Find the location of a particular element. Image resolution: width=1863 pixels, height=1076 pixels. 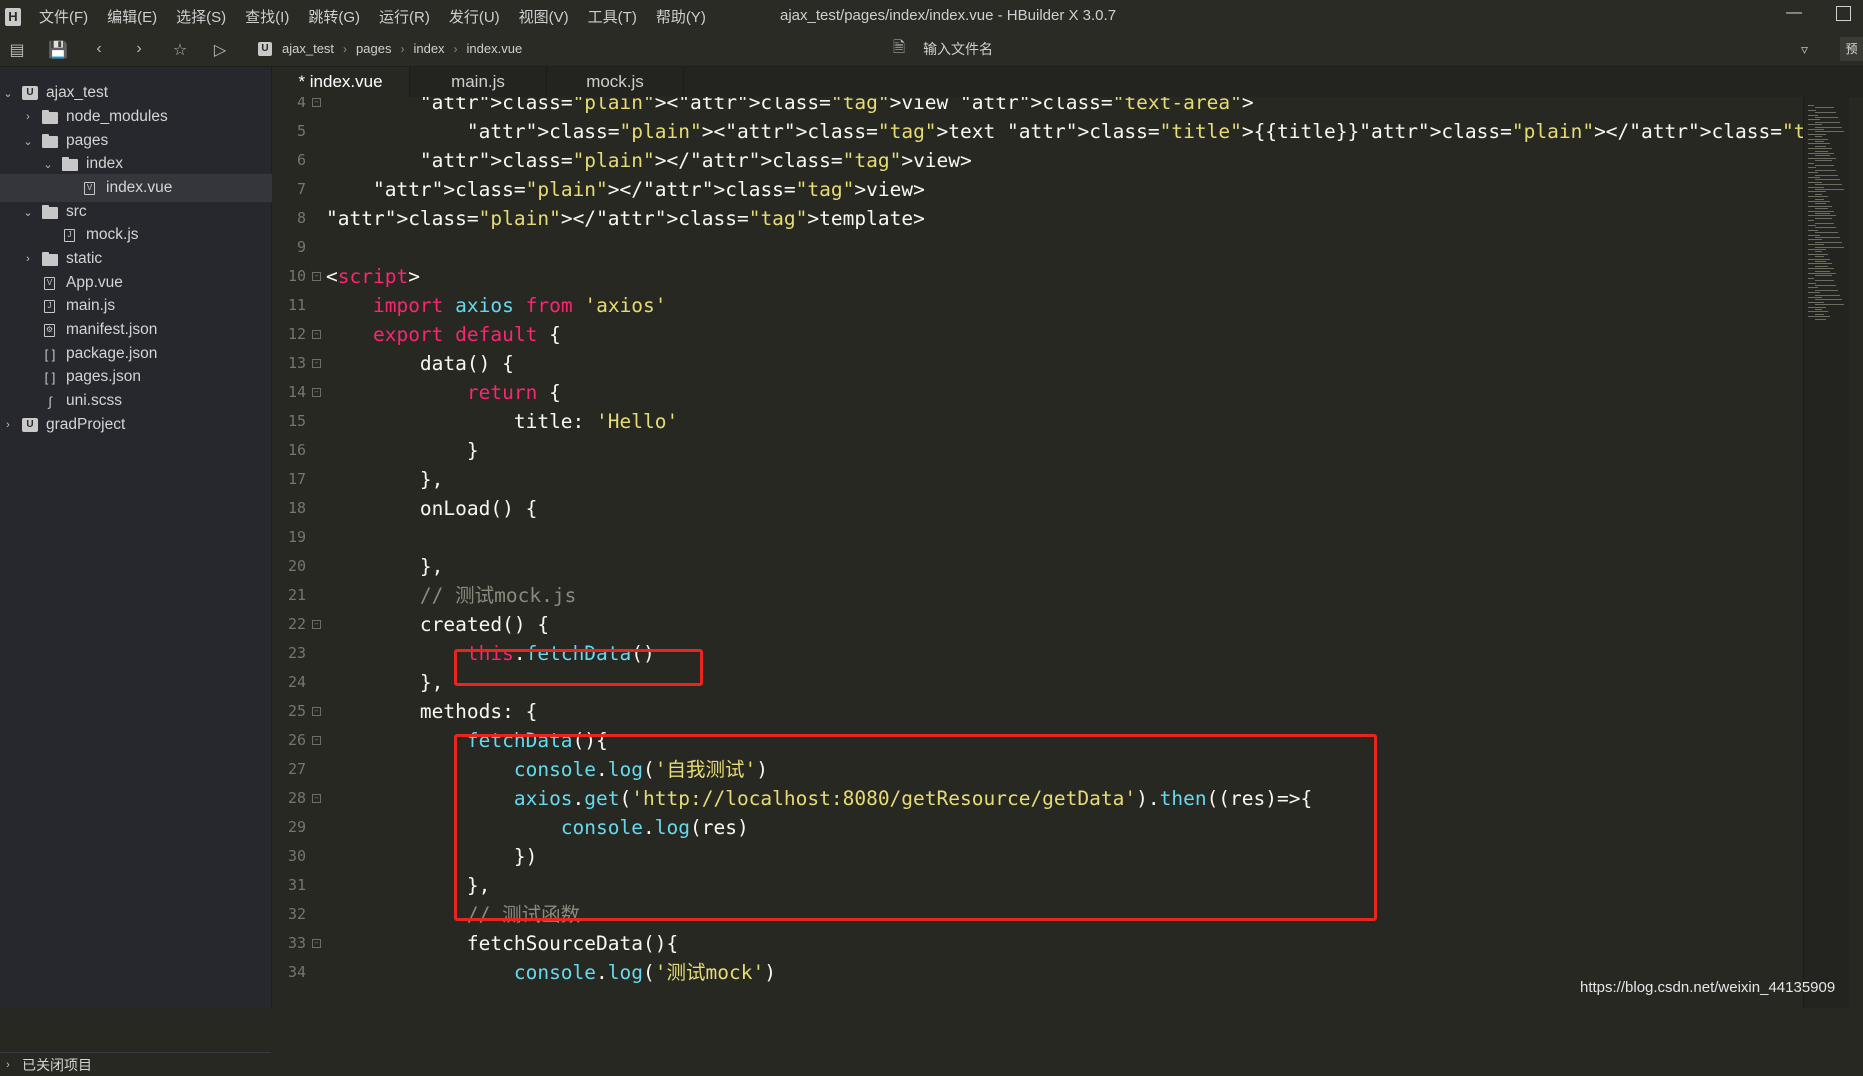

code-line: 18 onLoad() { is located at coordinates (1037, 508).